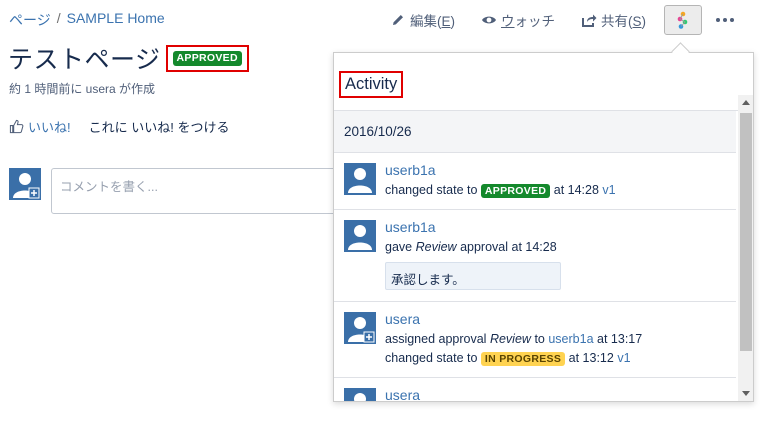 The height and width of the screenshot is (426, 761). I want to click on avatar, so click(25, 184).